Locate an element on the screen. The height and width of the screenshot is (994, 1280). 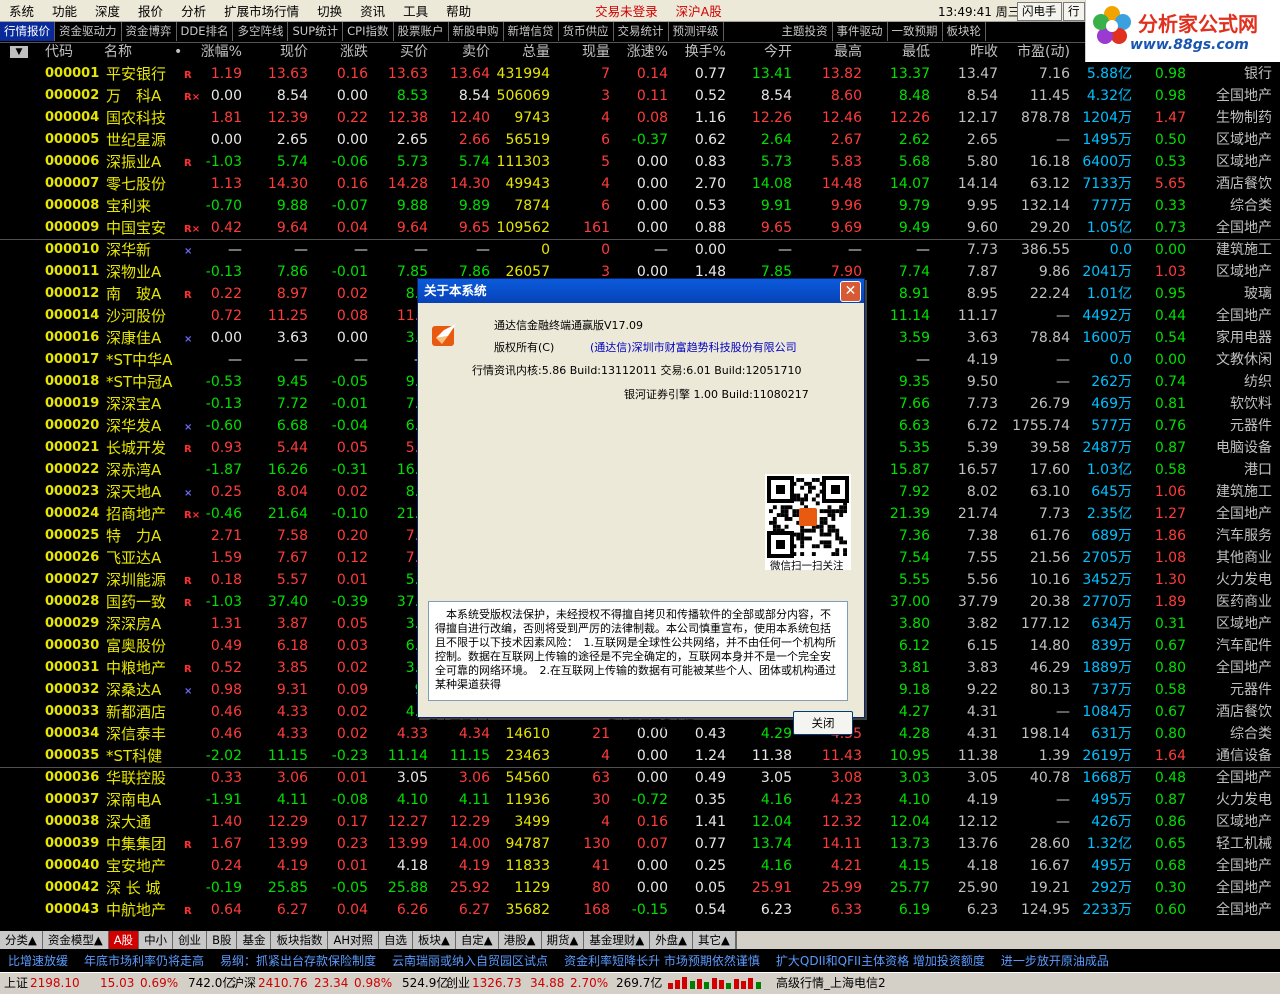
news-headline: 资金利率短降长升 市场预期依然谨慎 is located at coordinates (662, 960).